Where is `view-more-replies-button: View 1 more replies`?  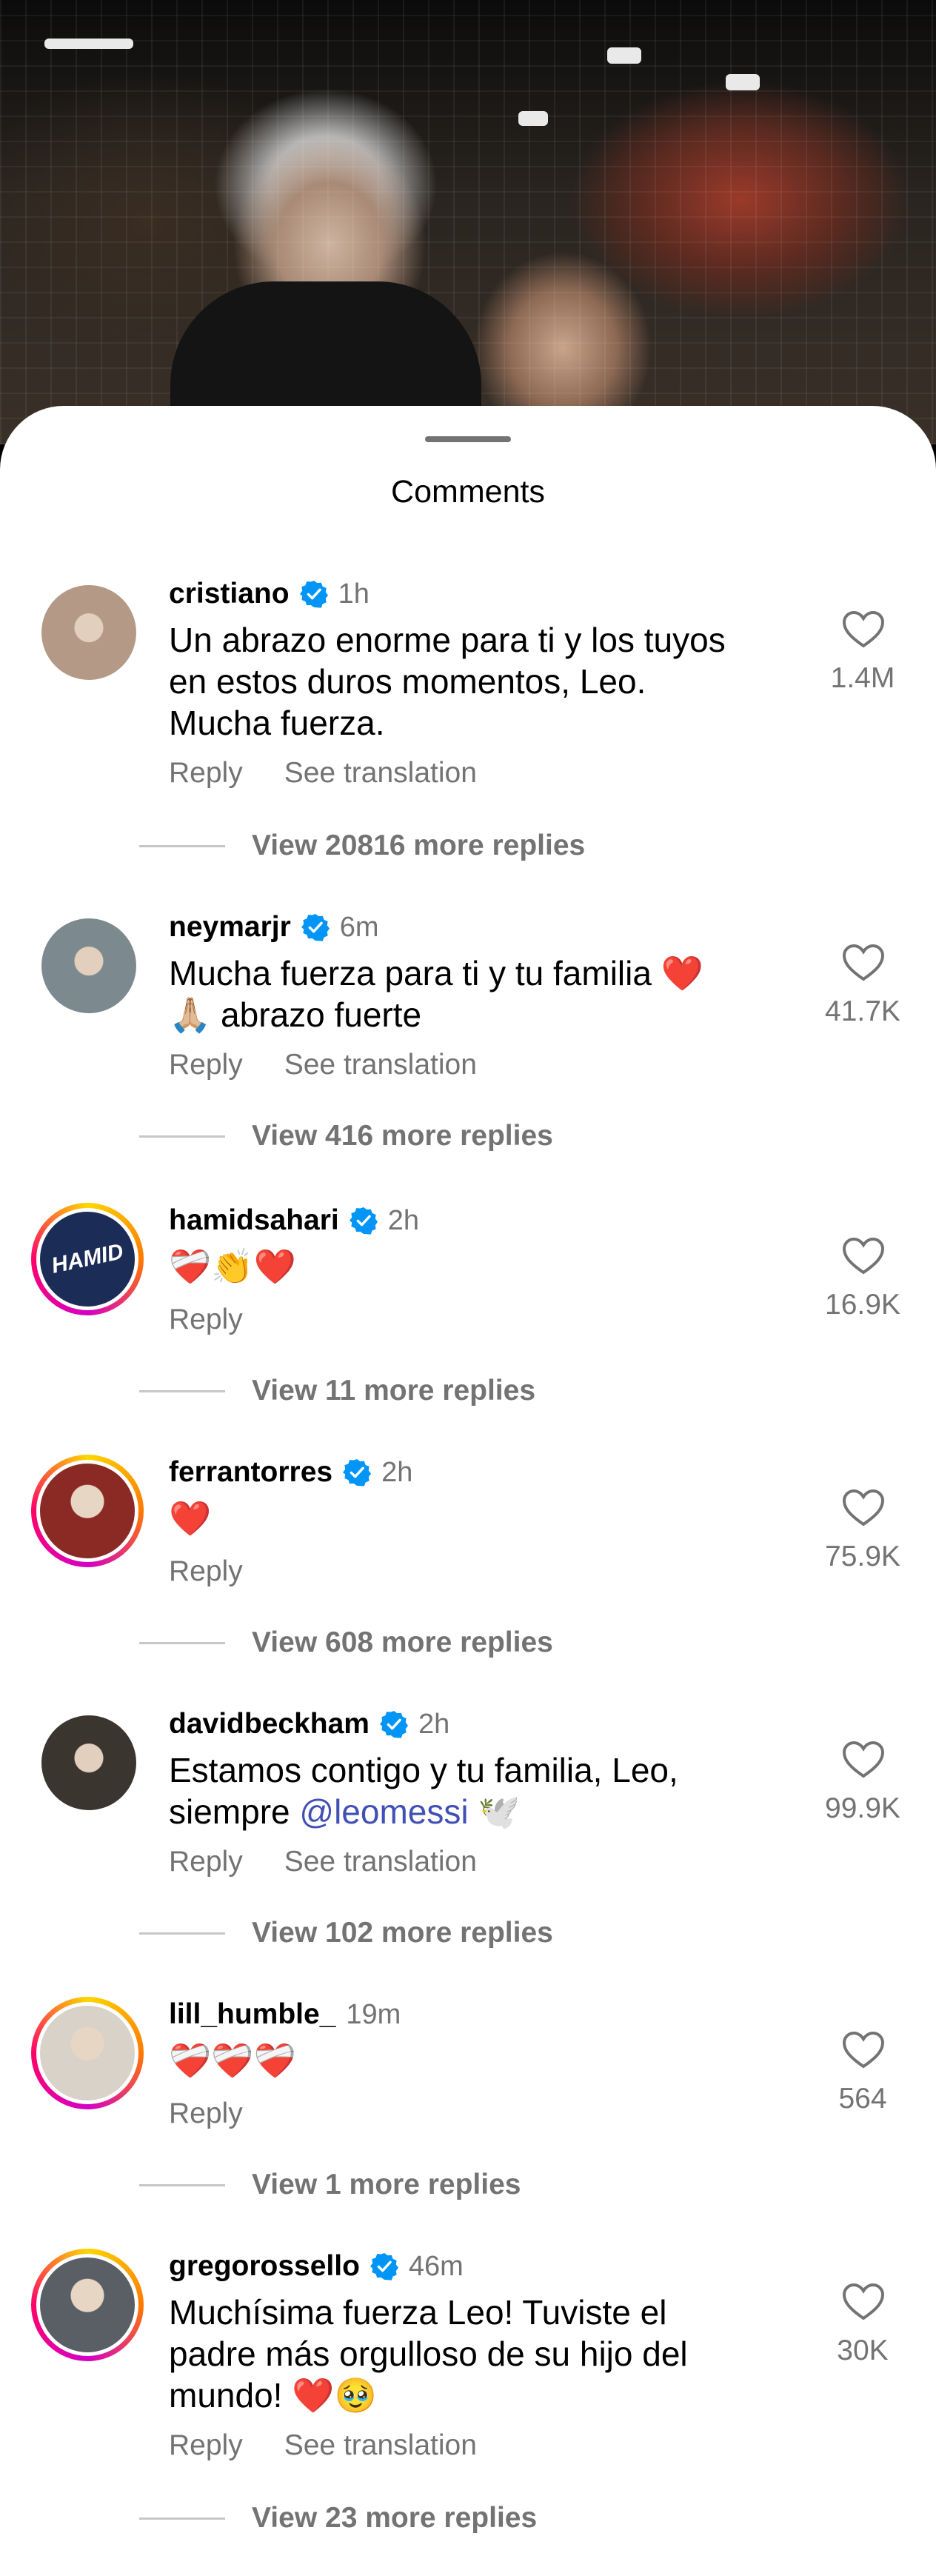
view-more-replies-button: View 1 more replies is located at coordinates (330, 2185).